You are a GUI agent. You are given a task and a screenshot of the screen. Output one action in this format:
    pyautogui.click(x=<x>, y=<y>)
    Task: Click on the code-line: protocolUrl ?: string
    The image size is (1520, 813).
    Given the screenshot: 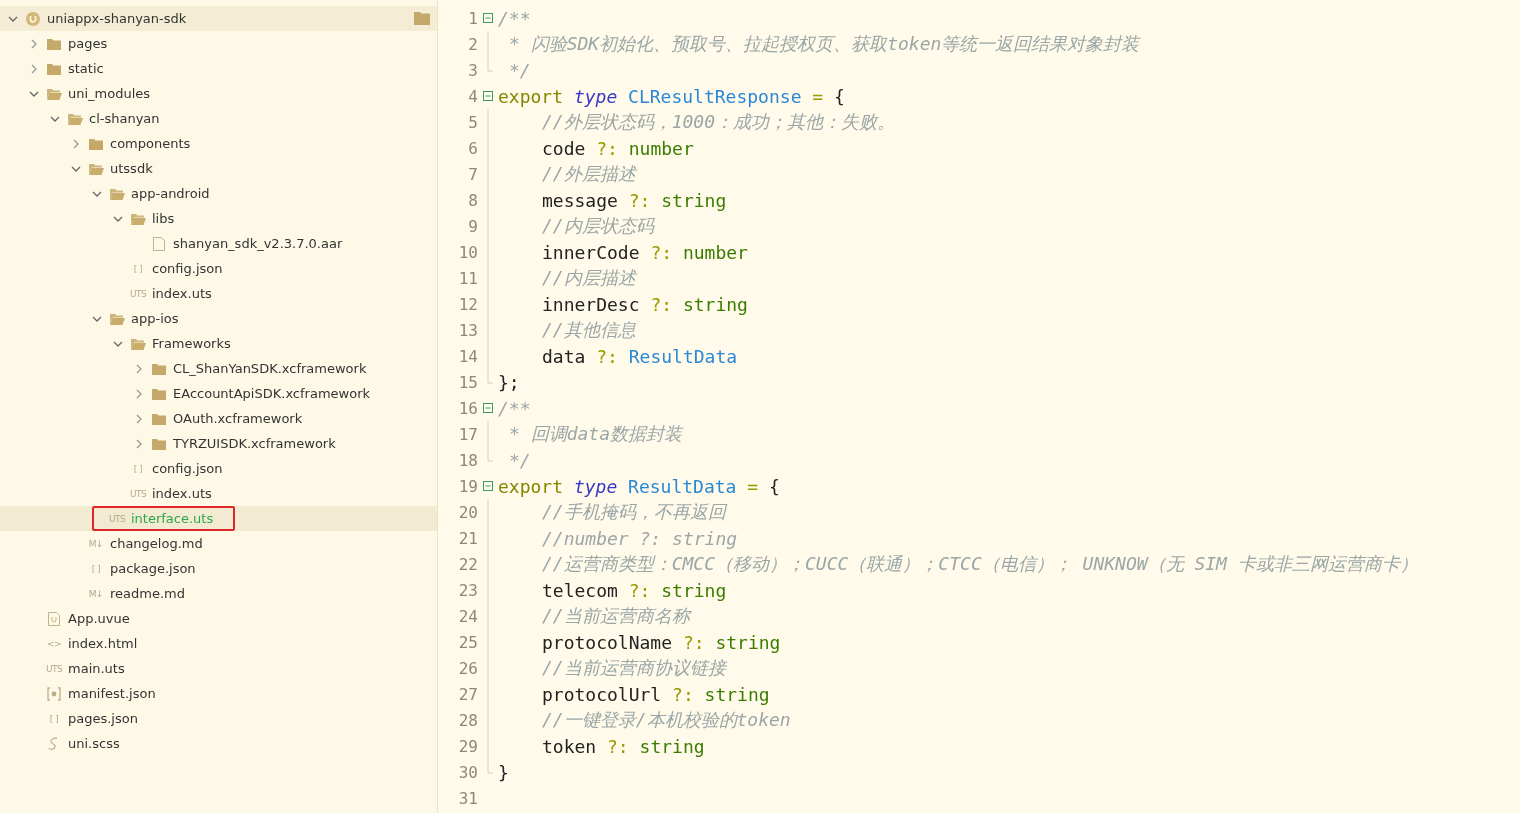 What is the action you would take?
    pyautogui.click(x=655, y=694)
    